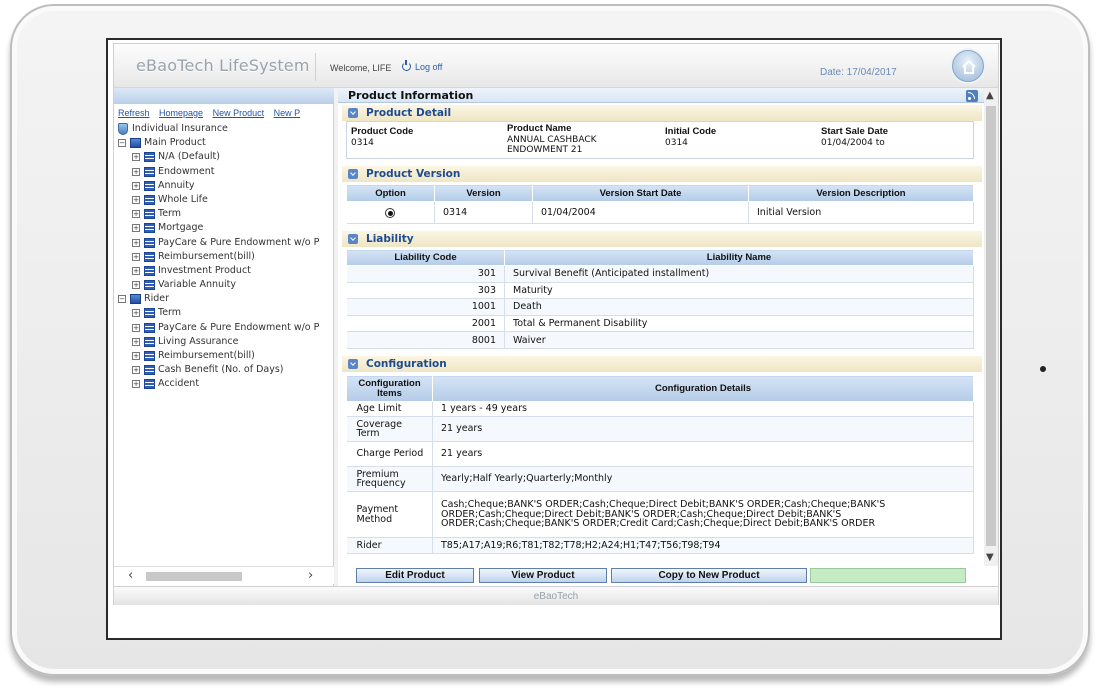 Image resolution: width=1102 pixels, height=693 pixels. Describe the element at coordinates (662, 113) in the screenshot. I see `section-product-detail: Product Detail` at that location.